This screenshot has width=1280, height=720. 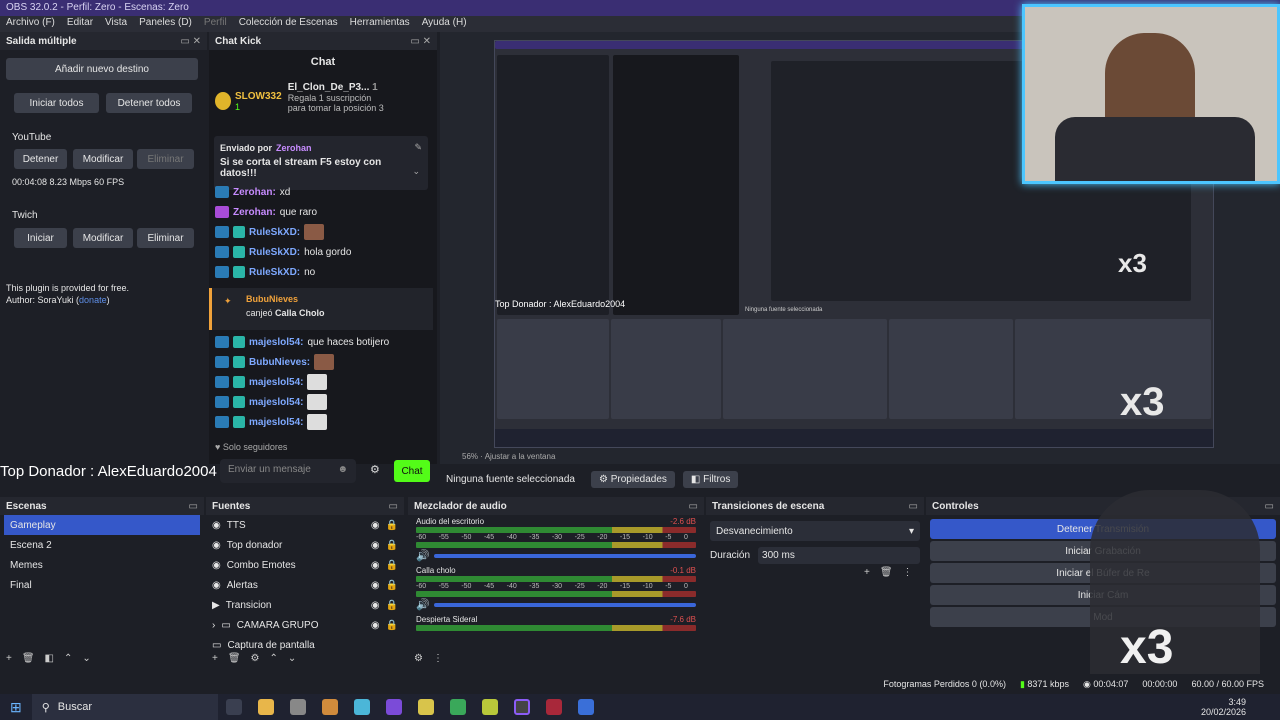 I want to click on source-item: ◉ TTS ◉ 🔒, so click(x=305, y=525).